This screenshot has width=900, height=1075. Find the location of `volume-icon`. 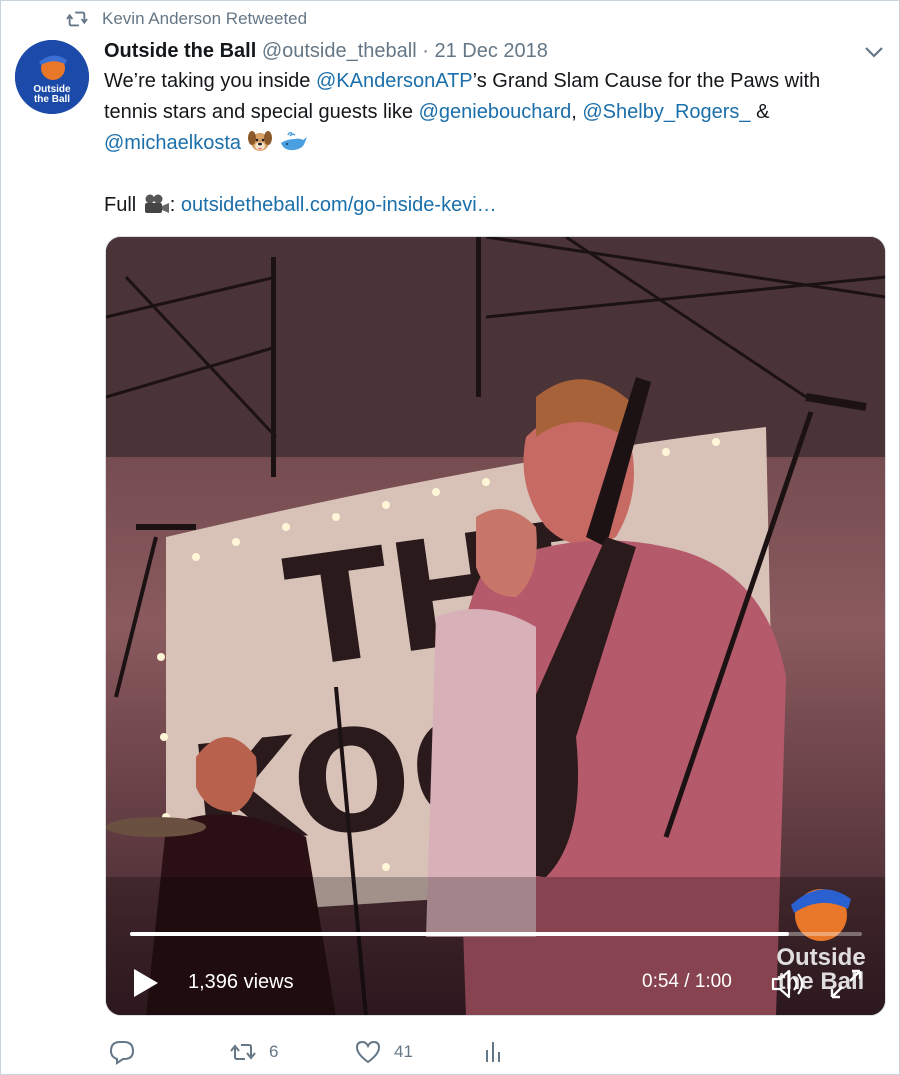

volume-icon is located at coordinates (789, 984).